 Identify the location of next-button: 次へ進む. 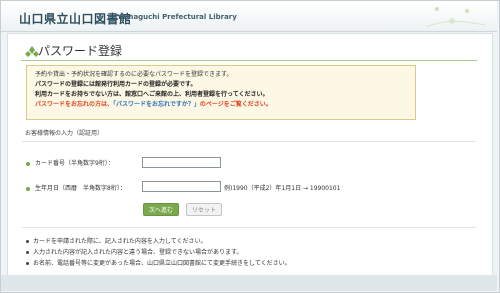
(161, 209).